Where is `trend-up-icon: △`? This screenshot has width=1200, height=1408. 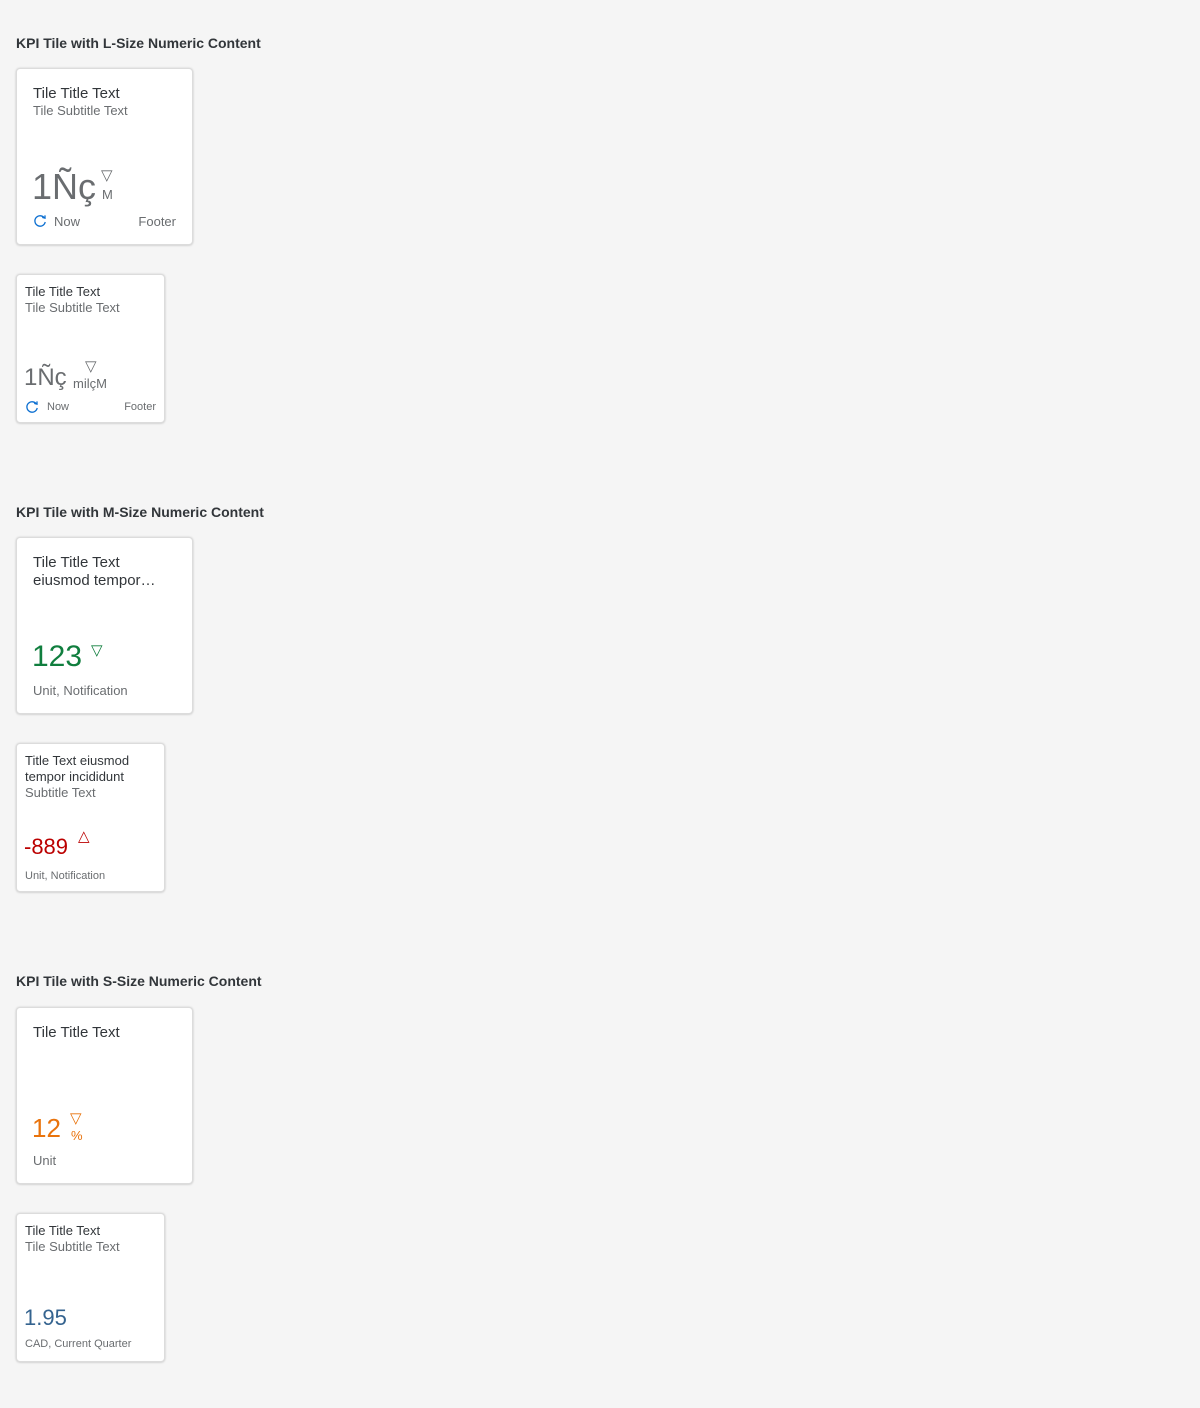
trend-up-icon: △ is located at coordinates (84, 836).